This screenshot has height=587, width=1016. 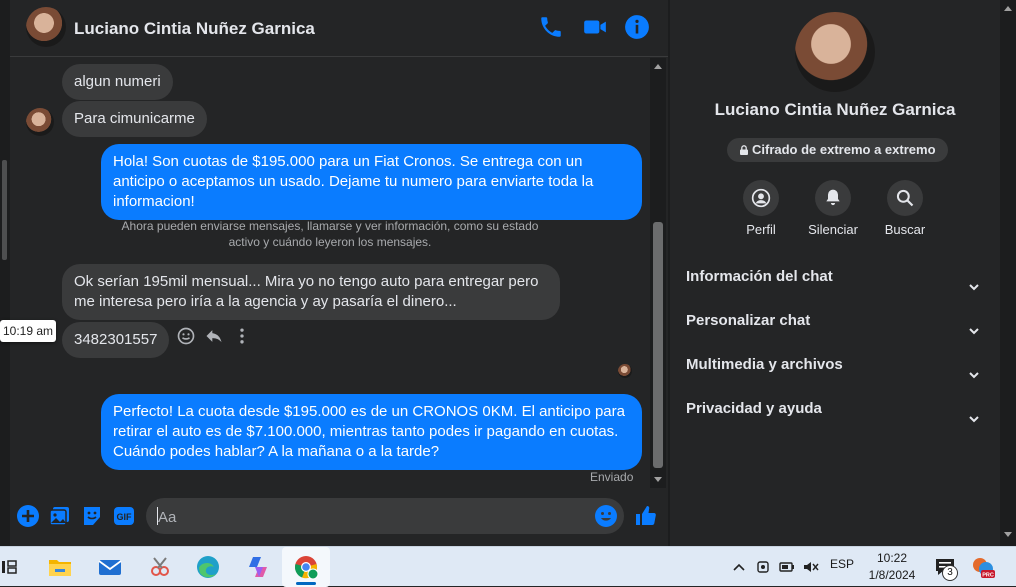 I want to click on edge-browser-icon, so click(x=208, y=567).